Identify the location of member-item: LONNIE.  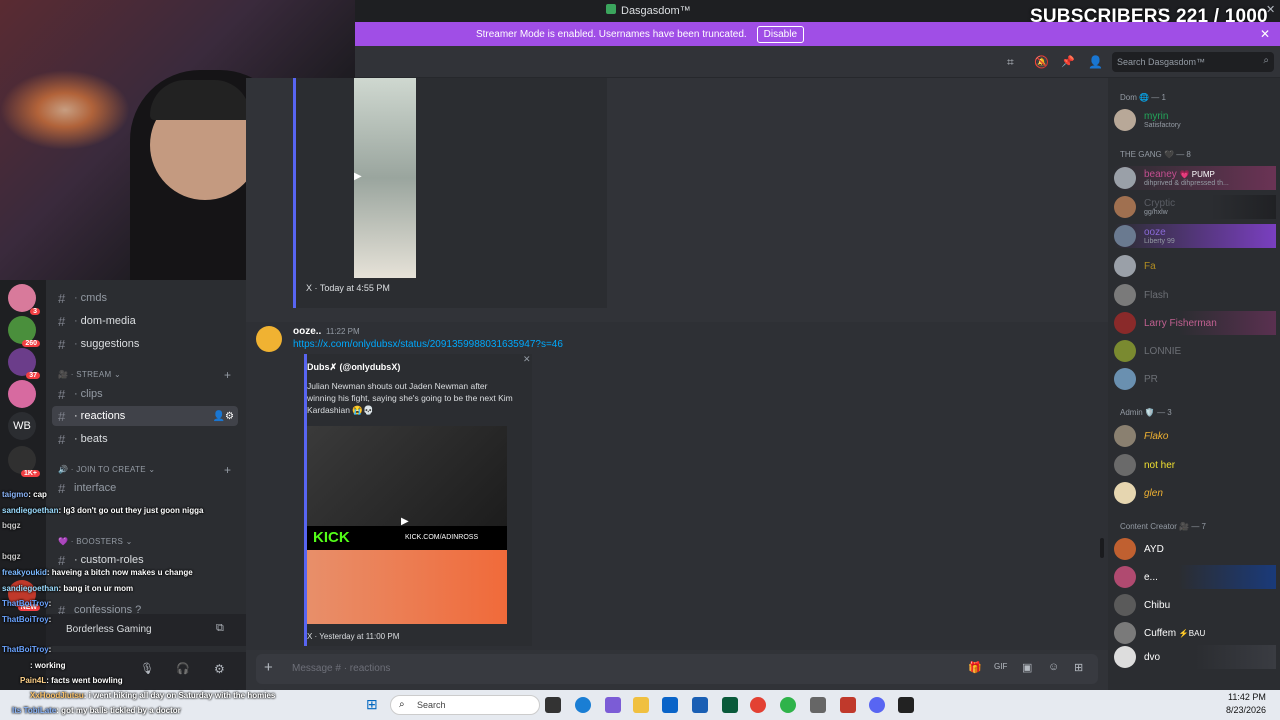
(1195, 351).